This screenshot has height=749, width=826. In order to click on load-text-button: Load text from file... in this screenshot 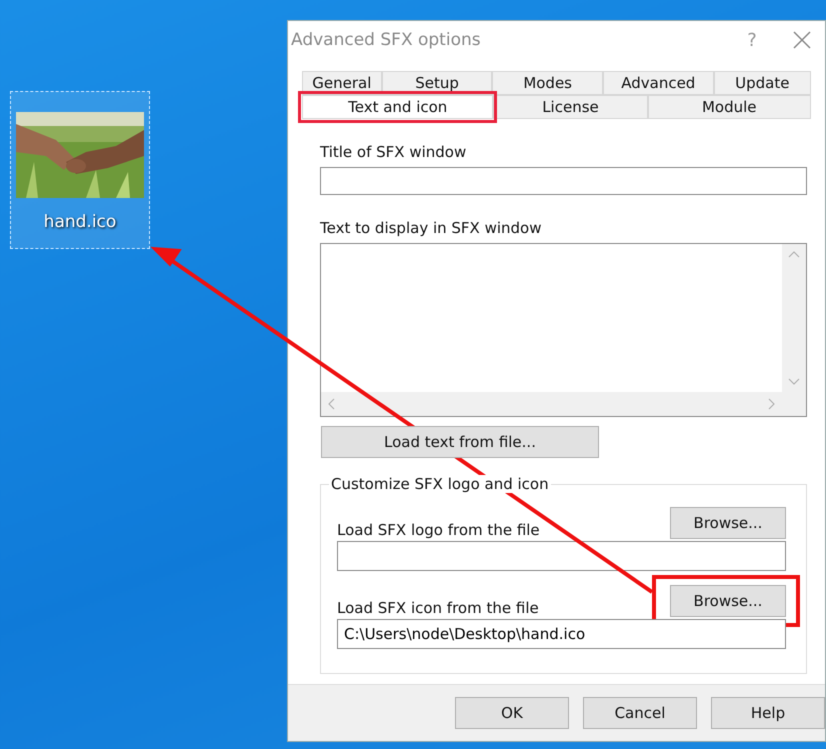, I will do `click(460, 442)`.